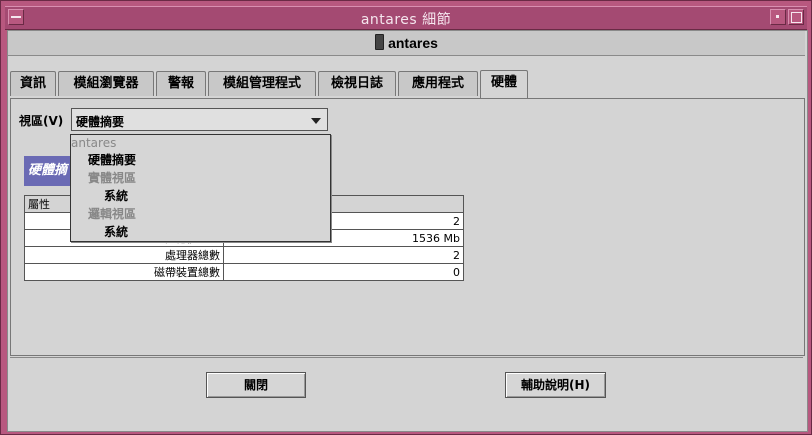  What do you see at coordinates (199, 119) in the screenshot?
I see `view-select: 硬體摘要` at bounding box center [199, 119].